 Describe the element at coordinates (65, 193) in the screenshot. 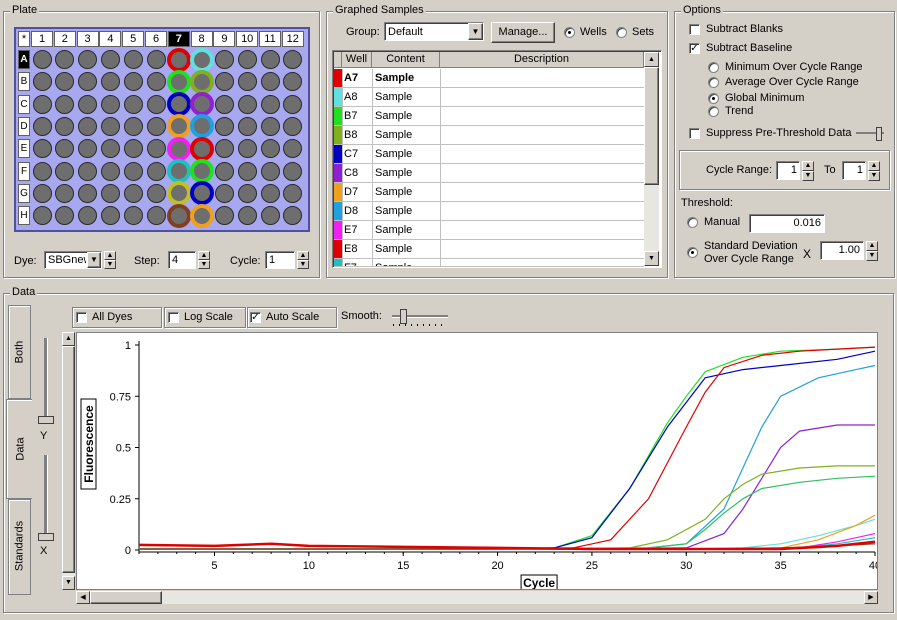

I see `plate-well-G2` at that location.